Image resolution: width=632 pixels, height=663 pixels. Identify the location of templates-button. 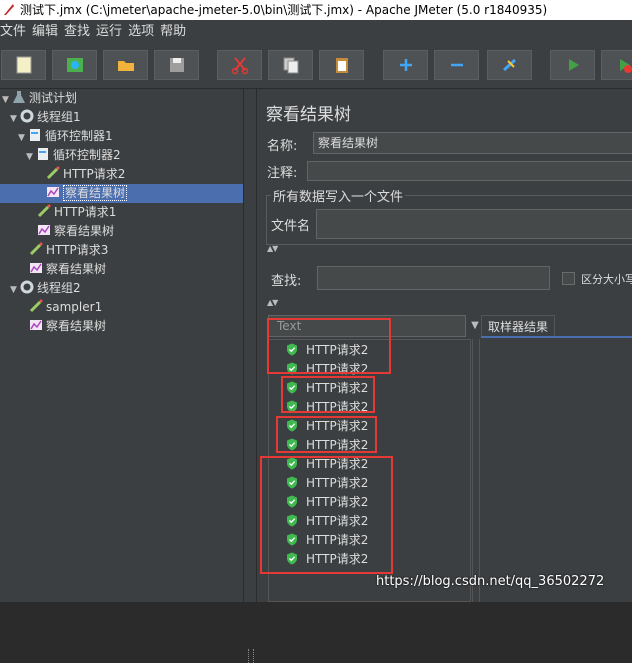
(74, 65).